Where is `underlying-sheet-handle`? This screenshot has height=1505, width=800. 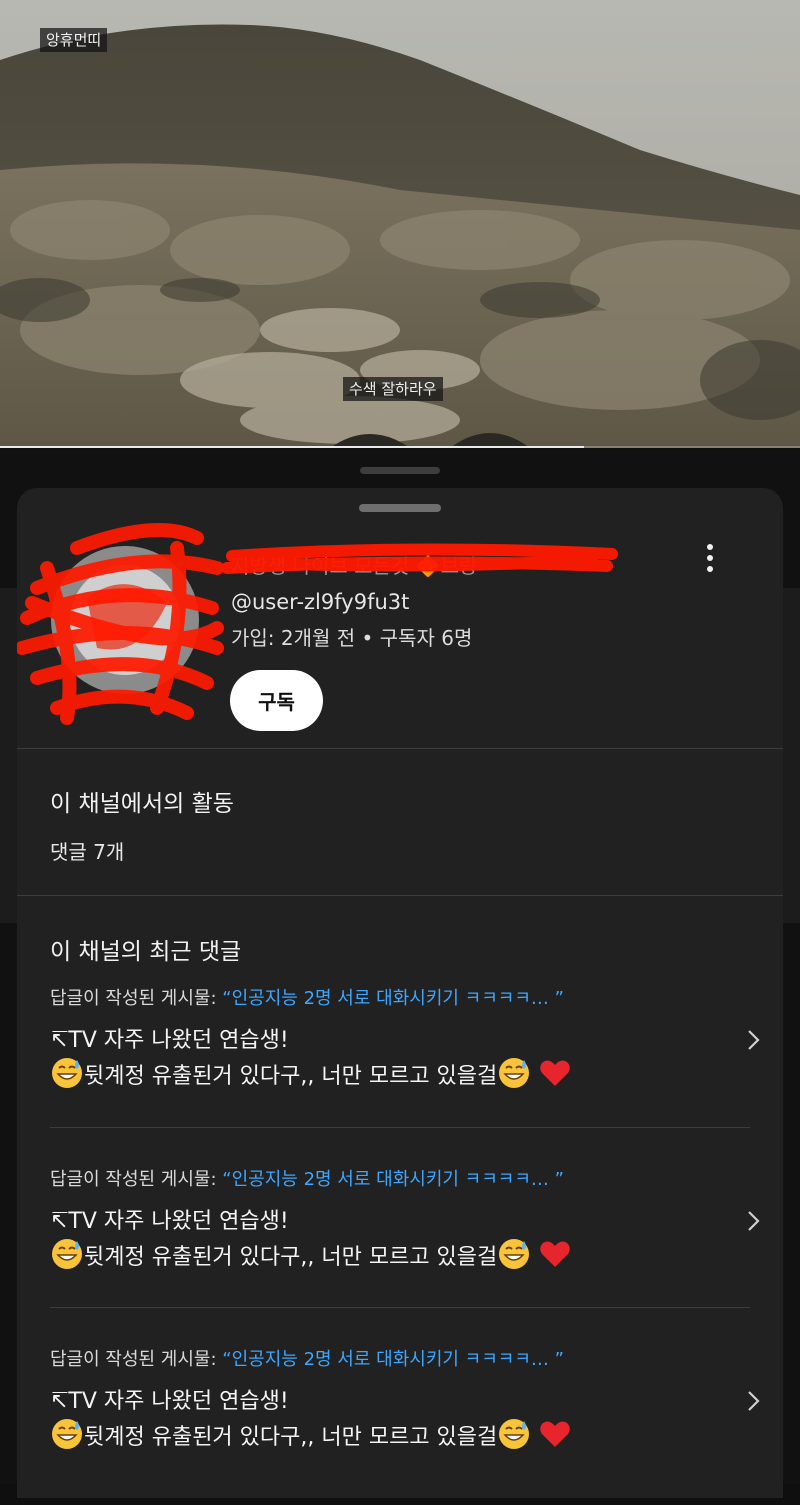 underlying-sheet-handle is located at coordinates (400, 470).